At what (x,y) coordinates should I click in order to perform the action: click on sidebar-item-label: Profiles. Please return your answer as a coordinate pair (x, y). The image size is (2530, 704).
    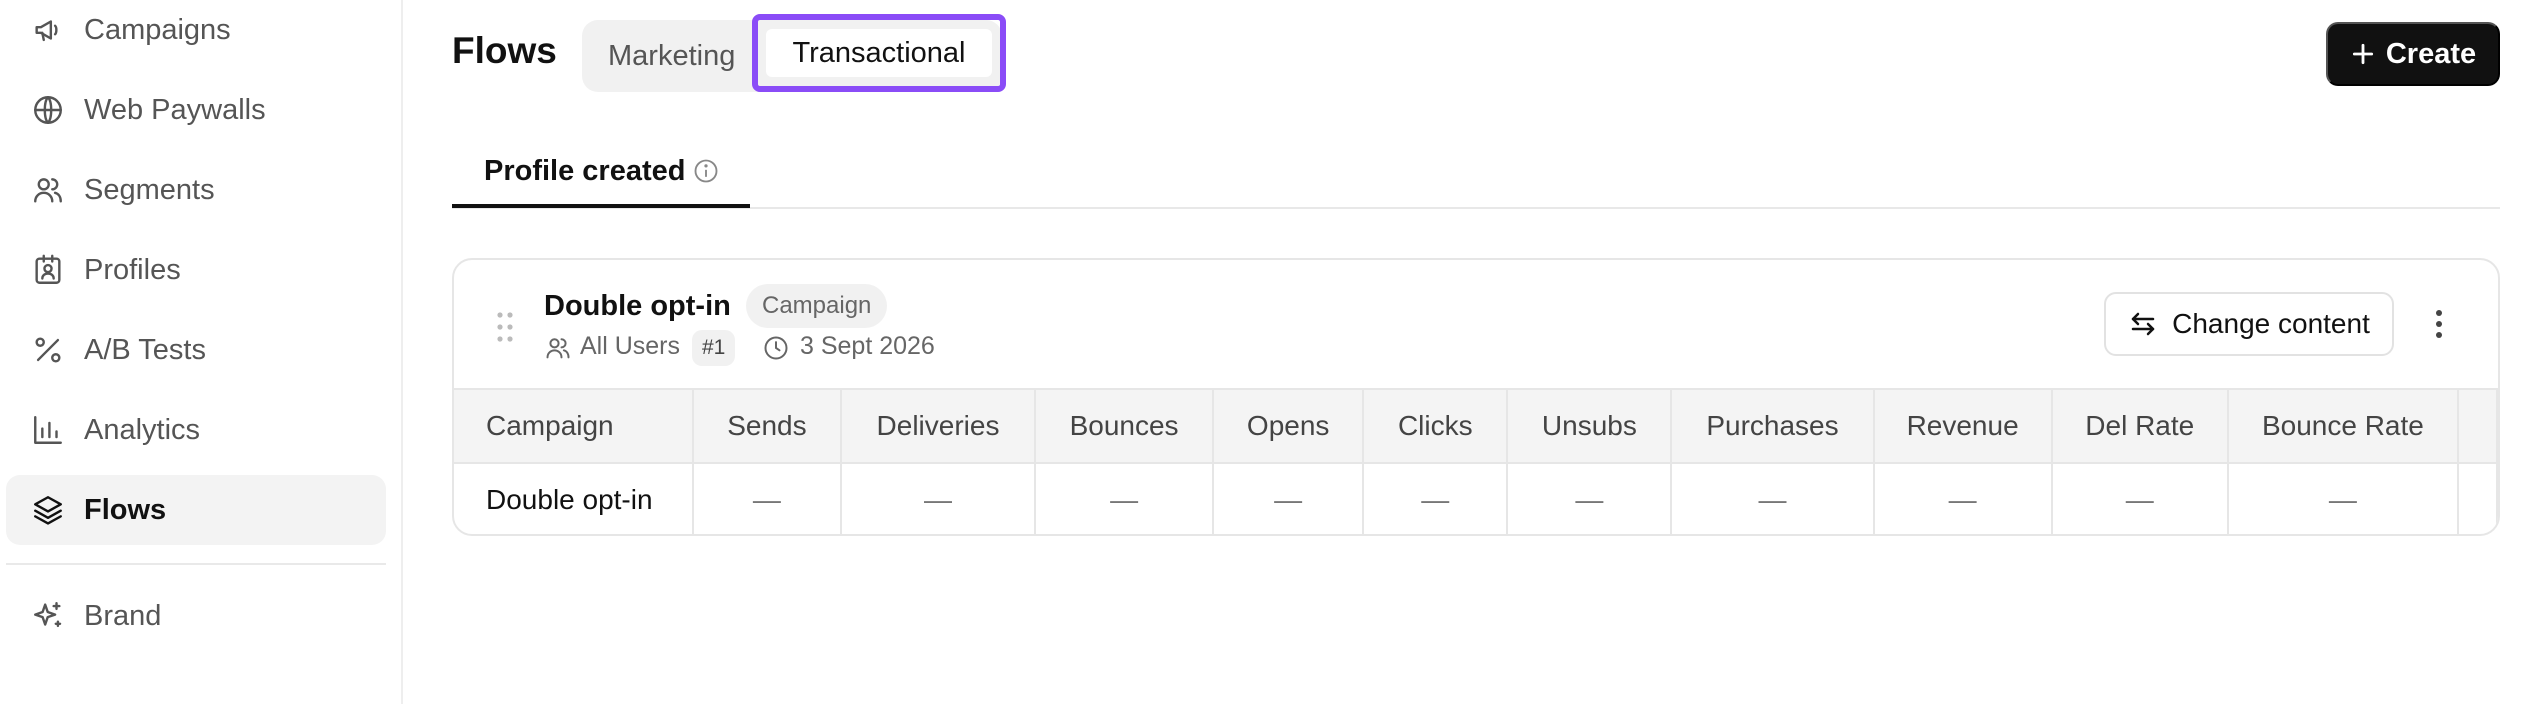
    Looking at the image, I should click on (132, 269).